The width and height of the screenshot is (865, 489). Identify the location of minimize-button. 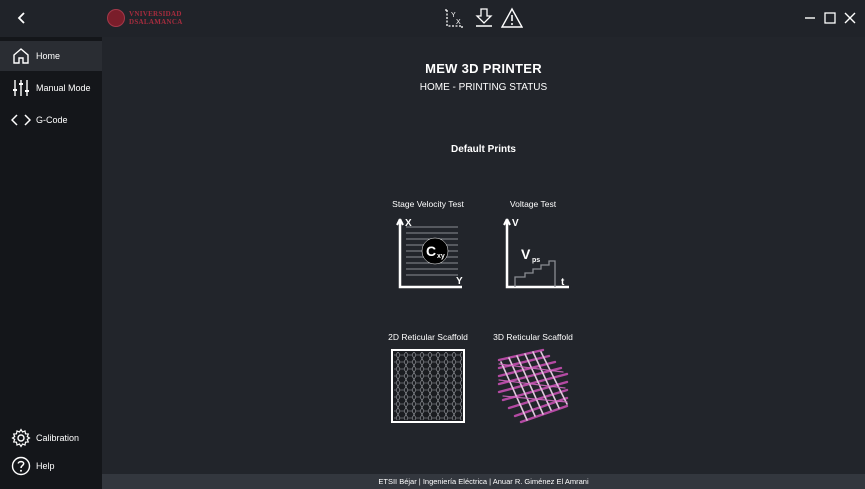
(810, 18).